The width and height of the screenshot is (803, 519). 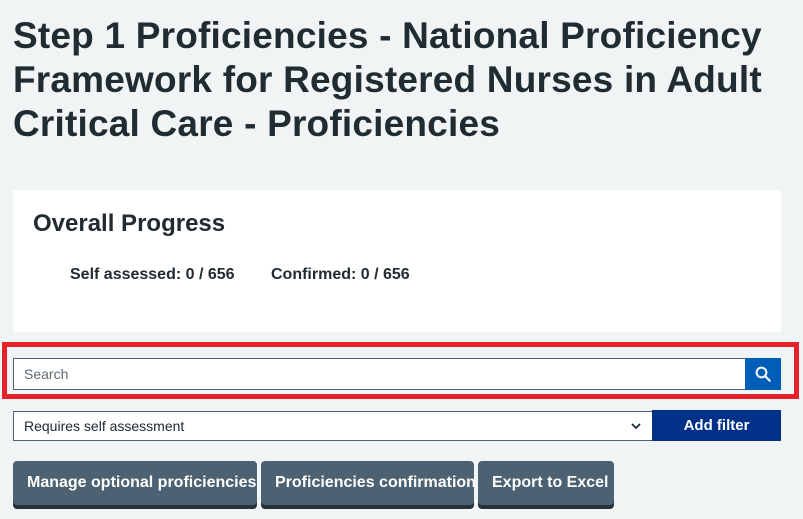 I want to click on manage-optional-proficiencies-button: Manage optional proficiencies, so click(x=135, y=483).